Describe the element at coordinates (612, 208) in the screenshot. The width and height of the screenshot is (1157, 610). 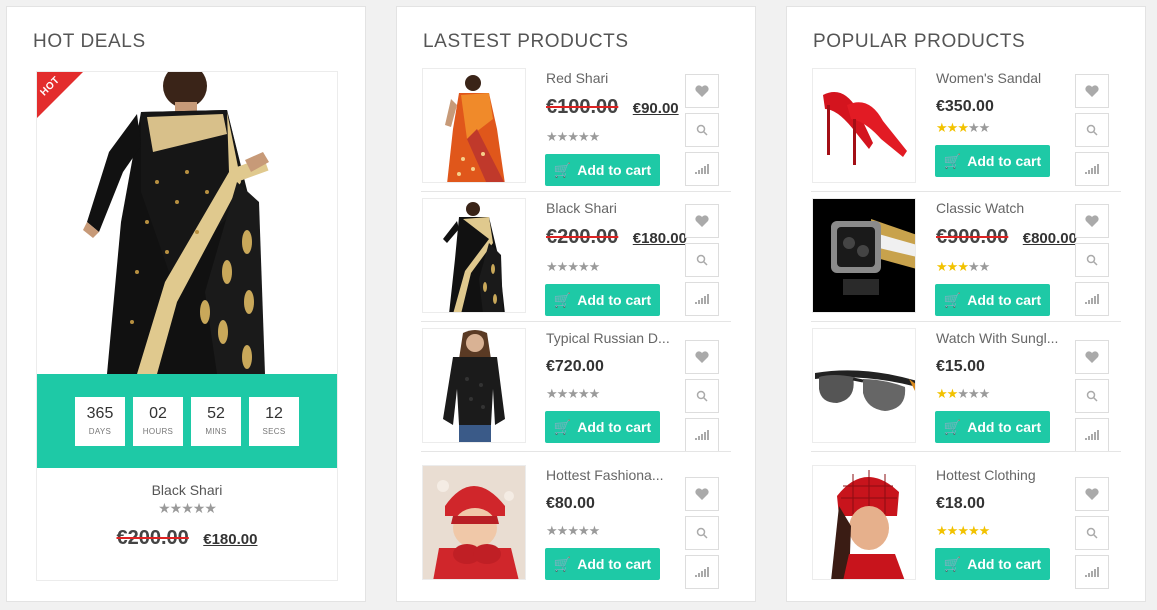
I see `product-name: Black Shari` at that location.